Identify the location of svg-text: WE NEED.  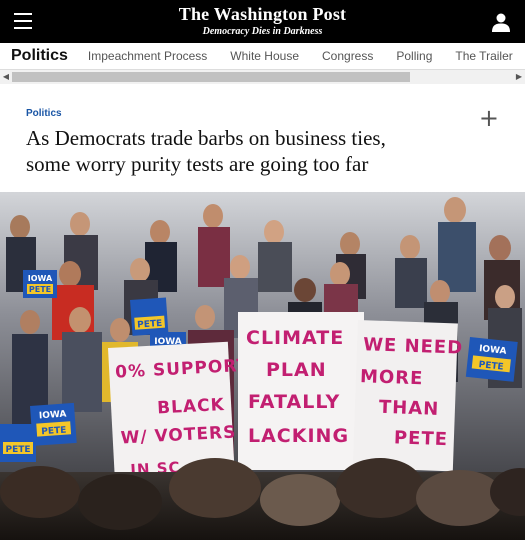
(413, 346).